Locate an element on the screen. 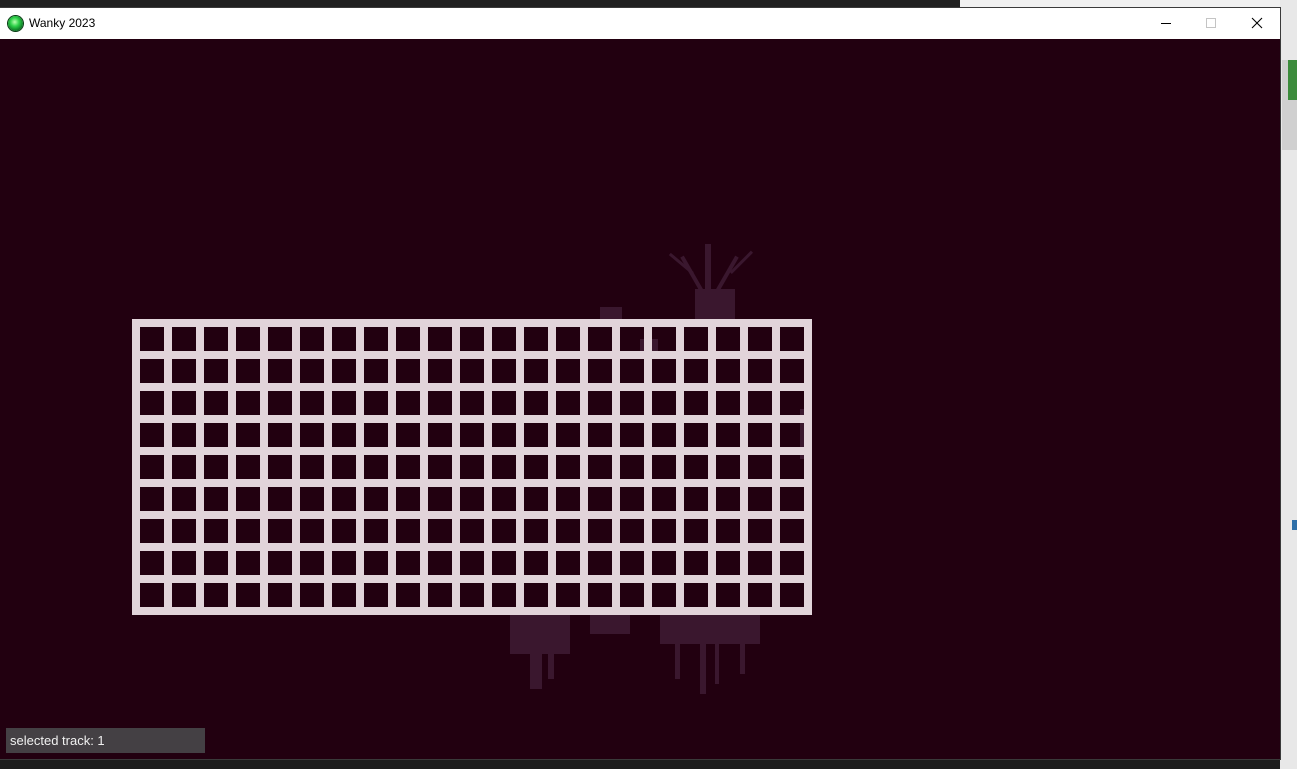 The height and width of the screenshot is (769, 1297). maximize-button is located at coordinates (1211, 23).